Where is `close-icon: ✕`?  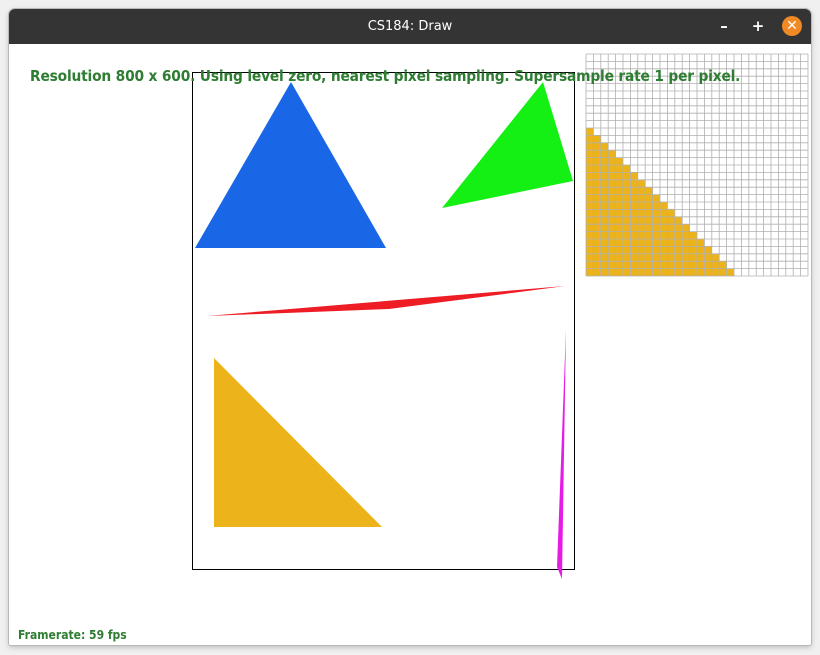 close-icon: ✕ is located at coordinates (792, 26).